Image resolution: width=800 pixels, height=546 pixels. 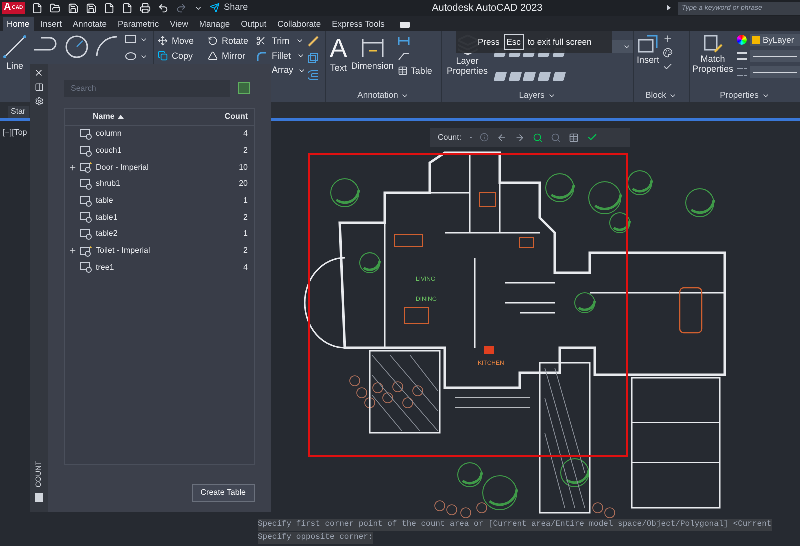 I want to click on count-label: Count:, so click(x=450, y=138).